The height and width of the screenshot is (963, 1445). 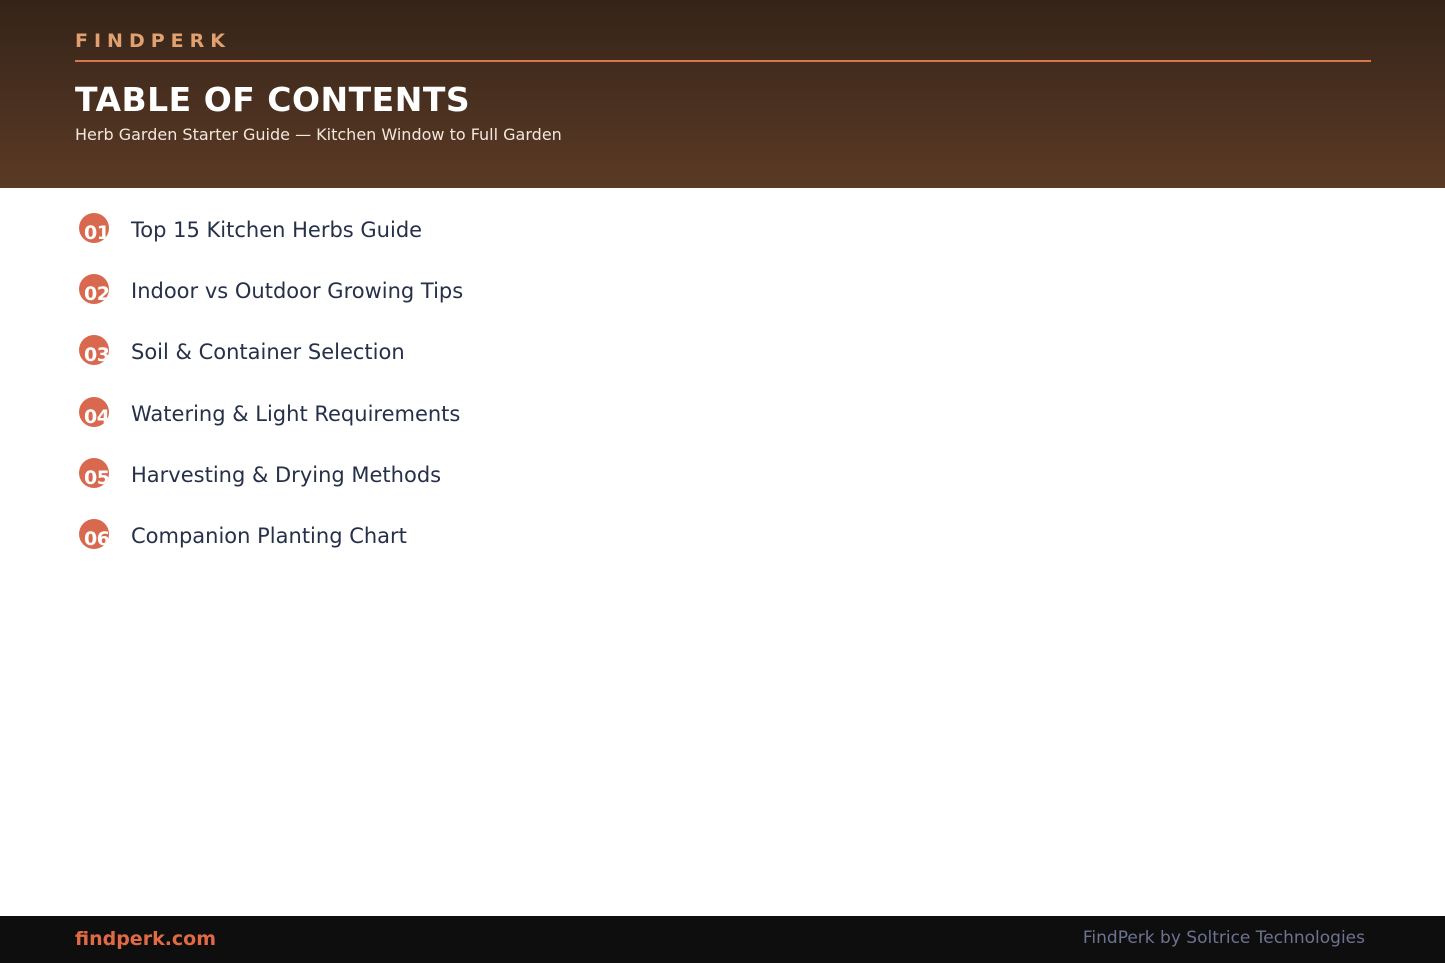 What do you see at coordinates (286, 474) in the screenshot?
I see `toc-label: Harvesting & Drying Methods` at bounding box center [286, 474].